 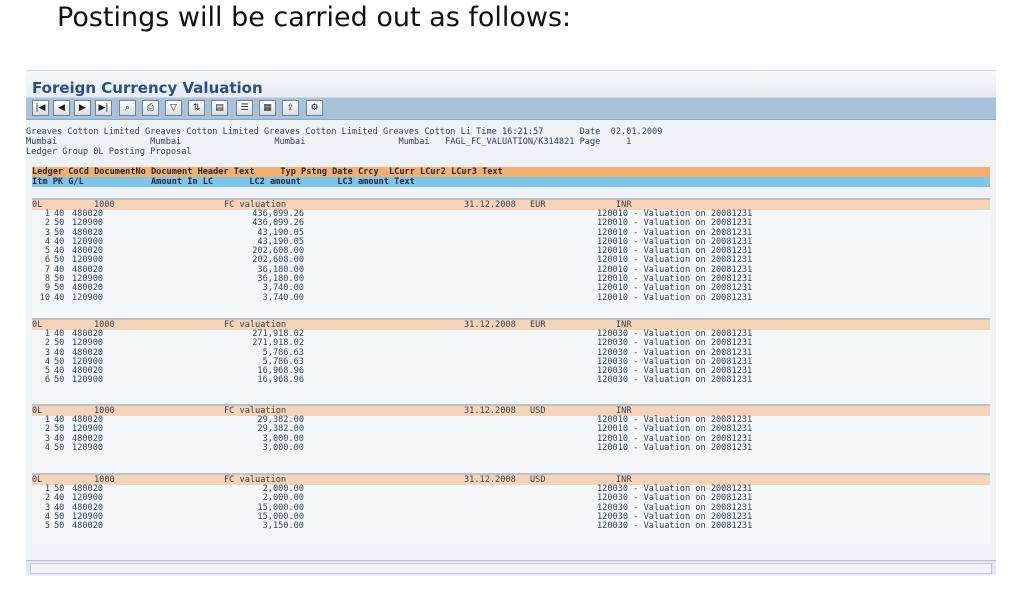 I want to click on amount-cell: 3,150.00, so click(x=283, y=526).